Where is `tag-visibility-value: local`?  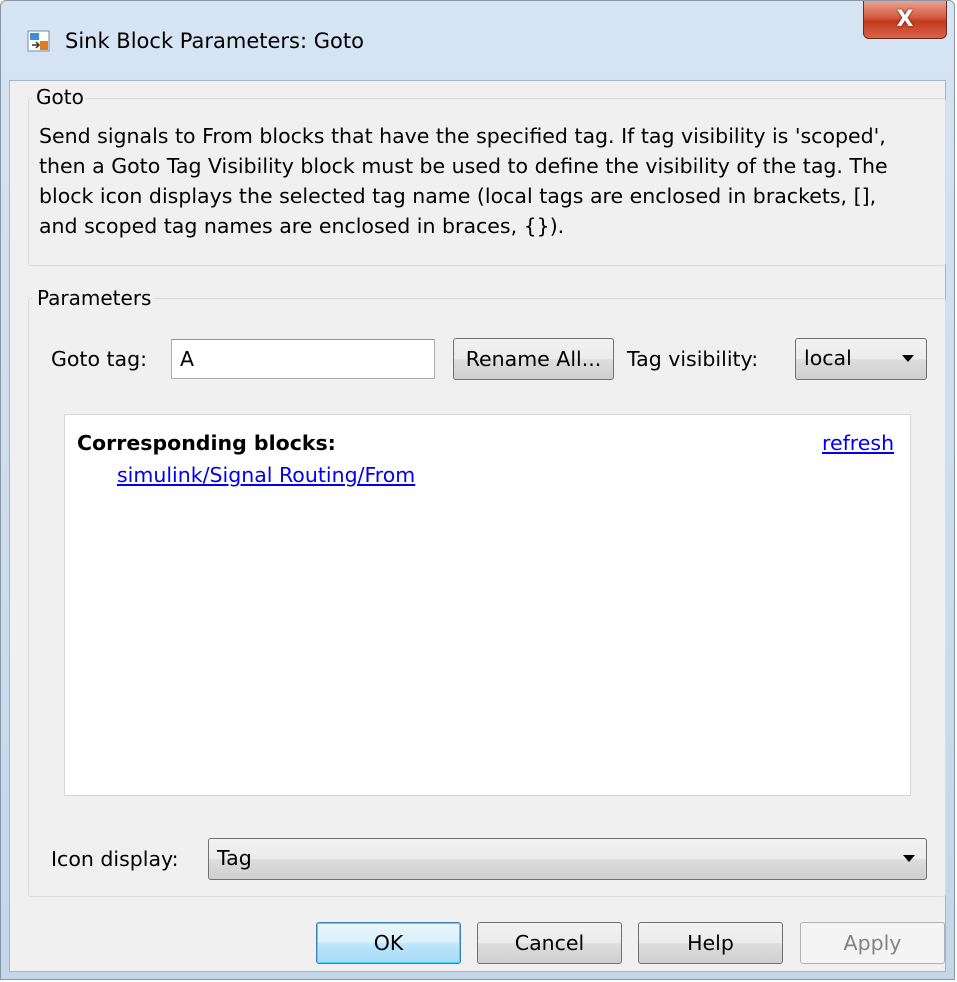 tag-visibility-value: local is located at coordinates (828, 358).